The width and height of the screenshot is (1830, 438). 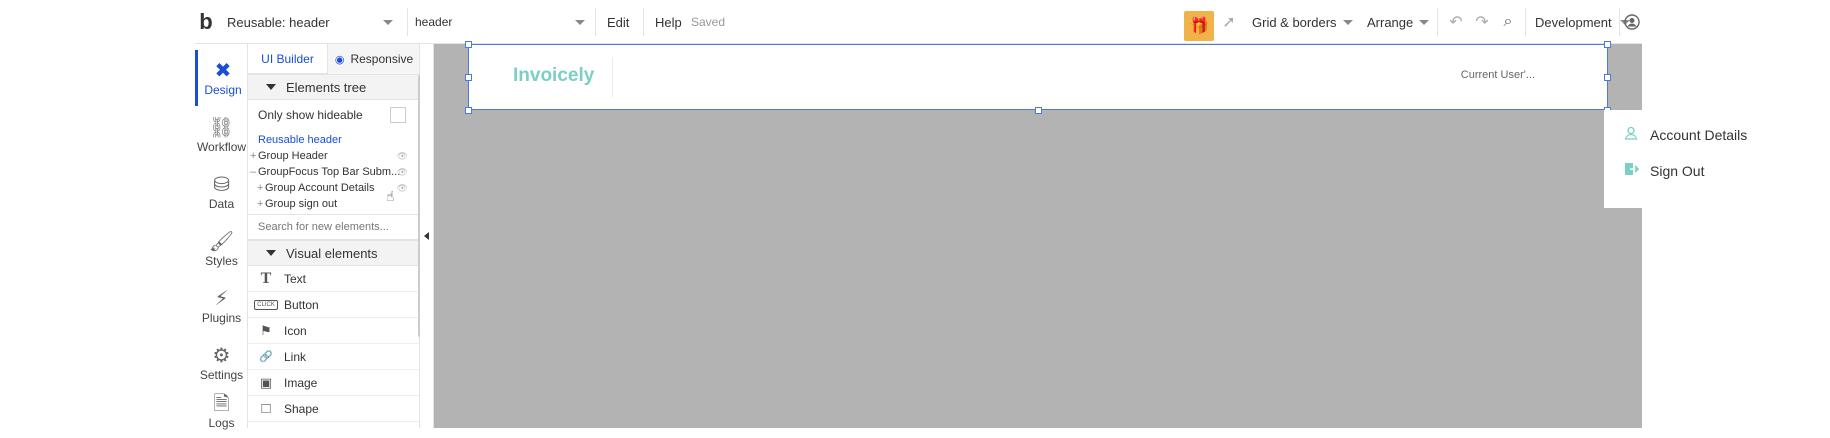 I want to click on collapse-panel-toggle, so click(x=427, y=236).